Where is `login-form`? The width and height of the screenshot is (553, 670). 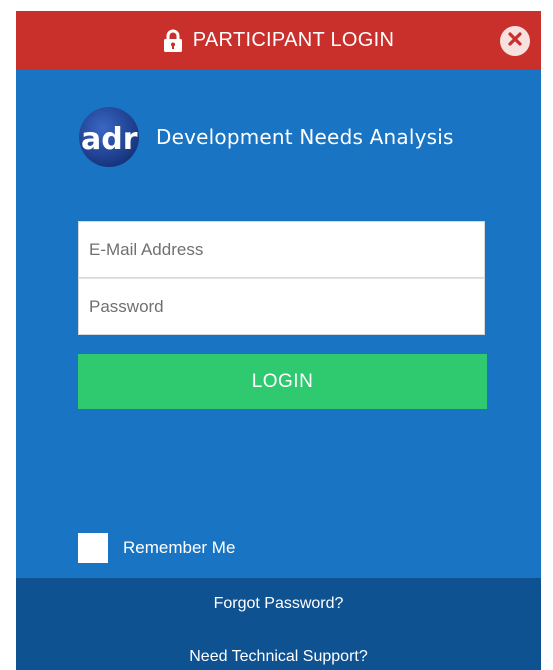 login-form is located at coordinates (281, 278).